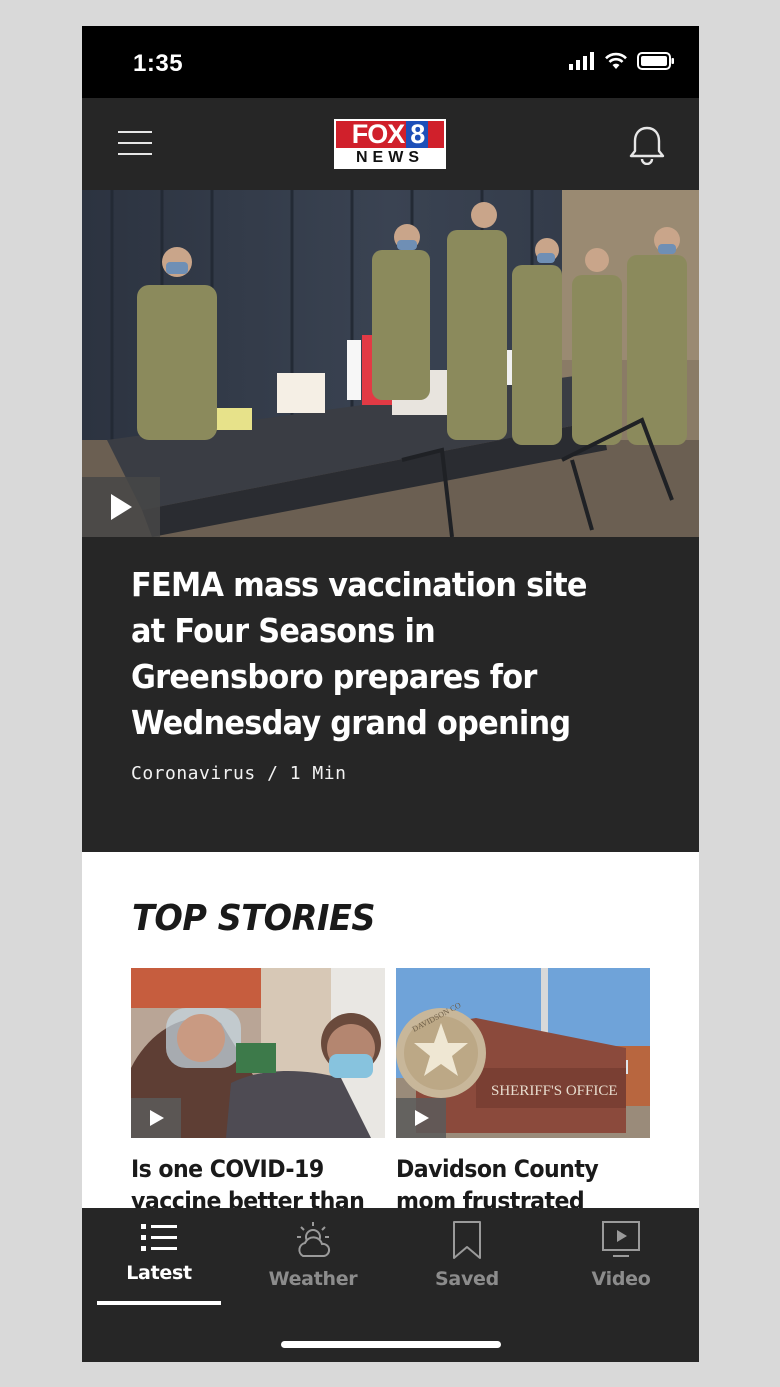  What do you see at coordinates (467, 1261) in the screenshot?
I see `tab-saved: Saved` at bounding box center [467, 1261].